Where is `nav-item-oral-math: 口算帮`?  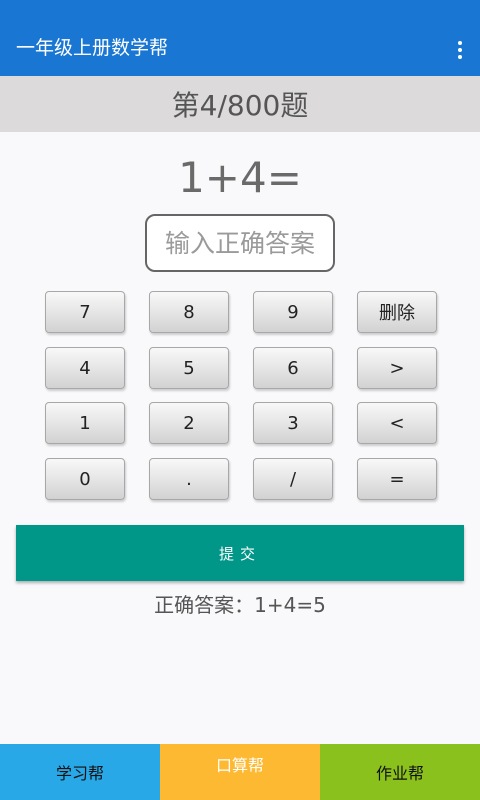 nav-item-oral-math: 口算帮 is located at coordinates (240, 772).